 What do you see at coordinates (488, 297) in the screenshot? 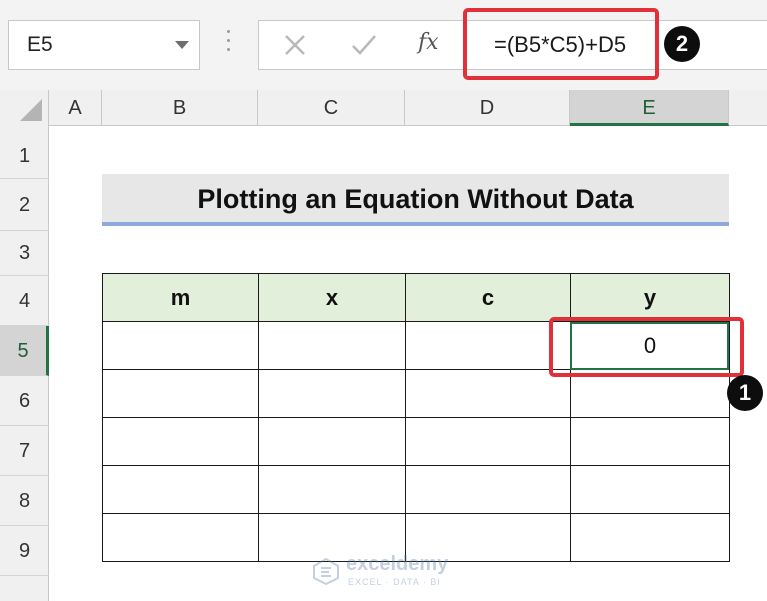
I see `header-c: c` at bounding box center [488, 297].